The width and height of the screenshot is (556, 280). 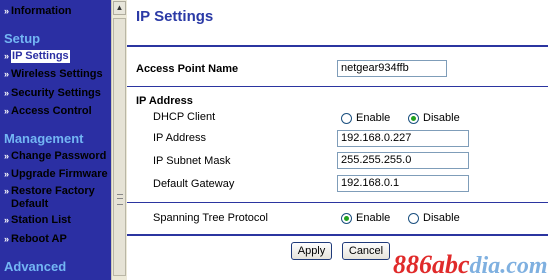 I want to click on sidebar-item-ip-settings: » IP Settings, so click(x=57, y=56).